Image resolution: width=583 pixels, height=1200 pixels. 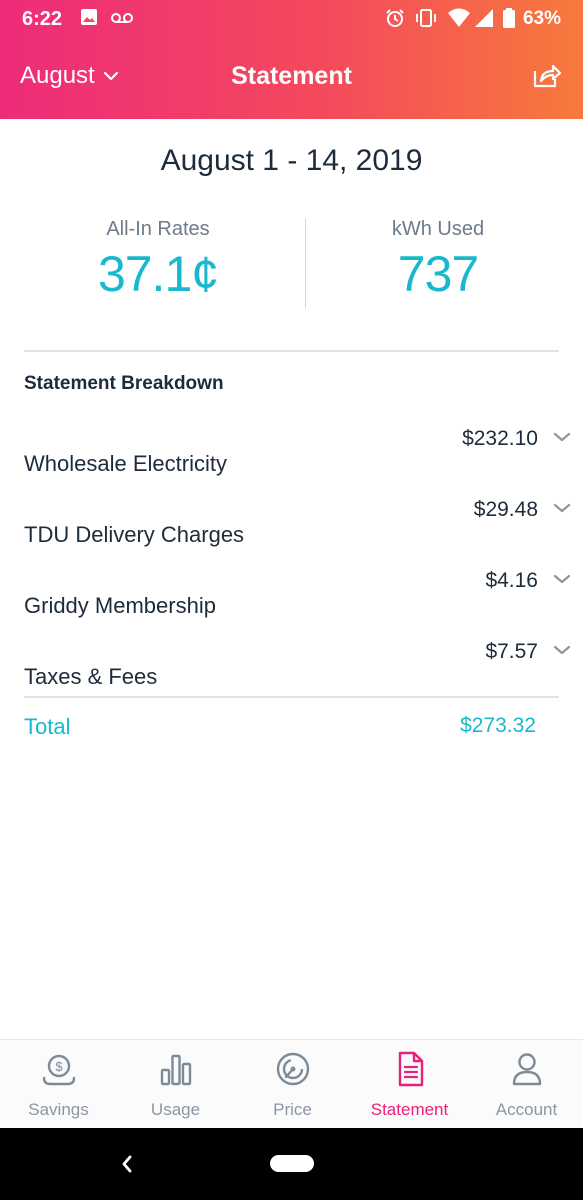 I want to click on all-in-rates-label: All-In Rates, so click(x=158, y=229).